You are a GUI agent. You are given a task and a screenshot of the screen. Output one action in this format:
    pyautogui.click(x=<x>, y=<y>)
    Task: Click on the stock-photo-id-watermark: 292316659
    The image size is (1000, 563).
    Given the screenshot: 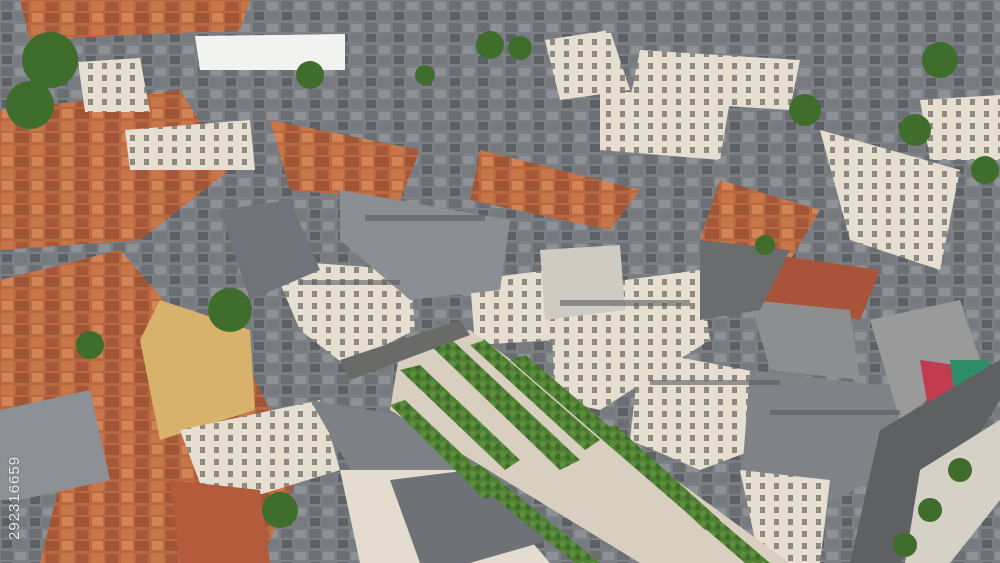 What is the action you would take?
    pyautogui.click(x=14, y=497)
    